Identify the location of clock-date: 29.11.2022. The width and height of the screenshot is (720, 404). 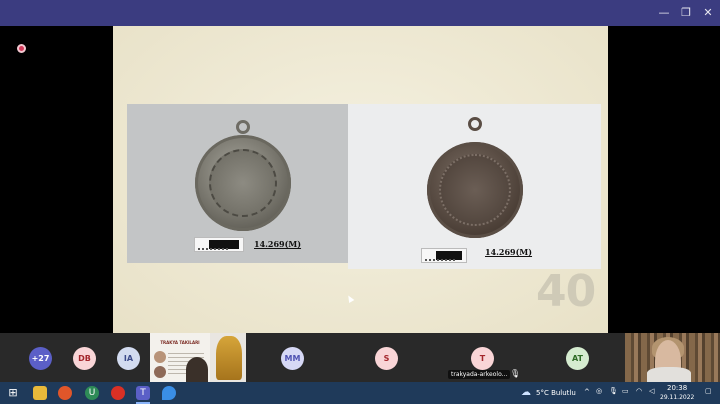
(677, 397).